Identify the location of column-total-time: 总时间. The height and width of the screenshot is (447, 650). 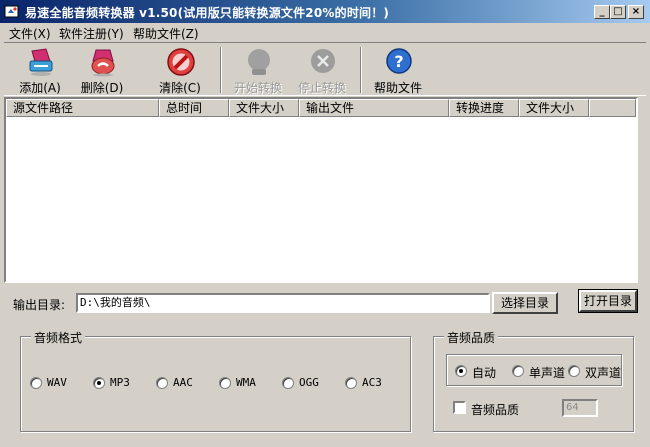
(194, 108).